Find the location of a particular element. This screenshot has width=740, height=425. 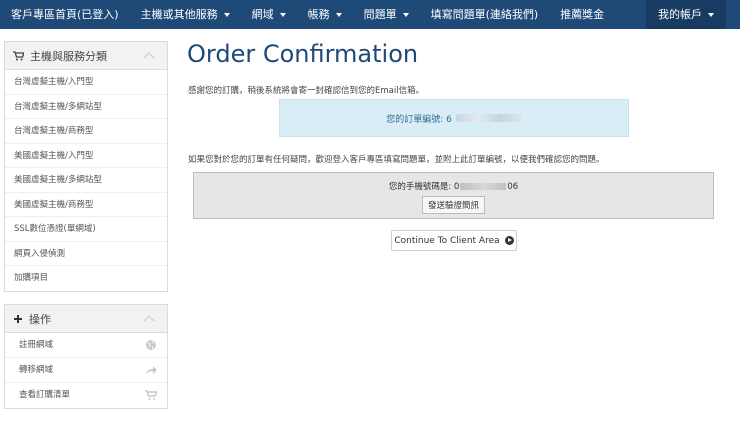

sidebar-item-us-multisite: 美國虛擬主機/多網站型 is located at coordinates (86, 180).